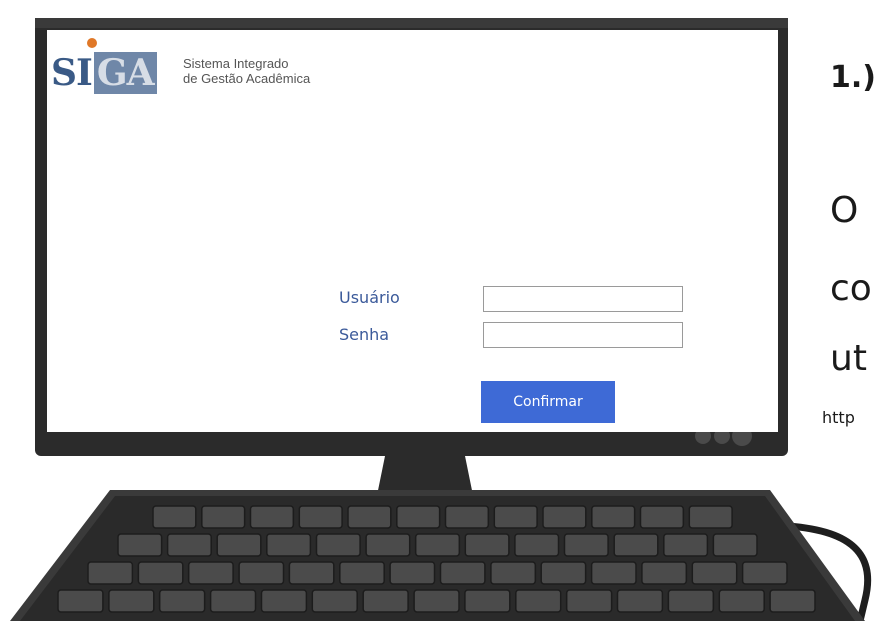 The image size is (878, 621). I want to click on username-label: Usuário, so click(369, 297).